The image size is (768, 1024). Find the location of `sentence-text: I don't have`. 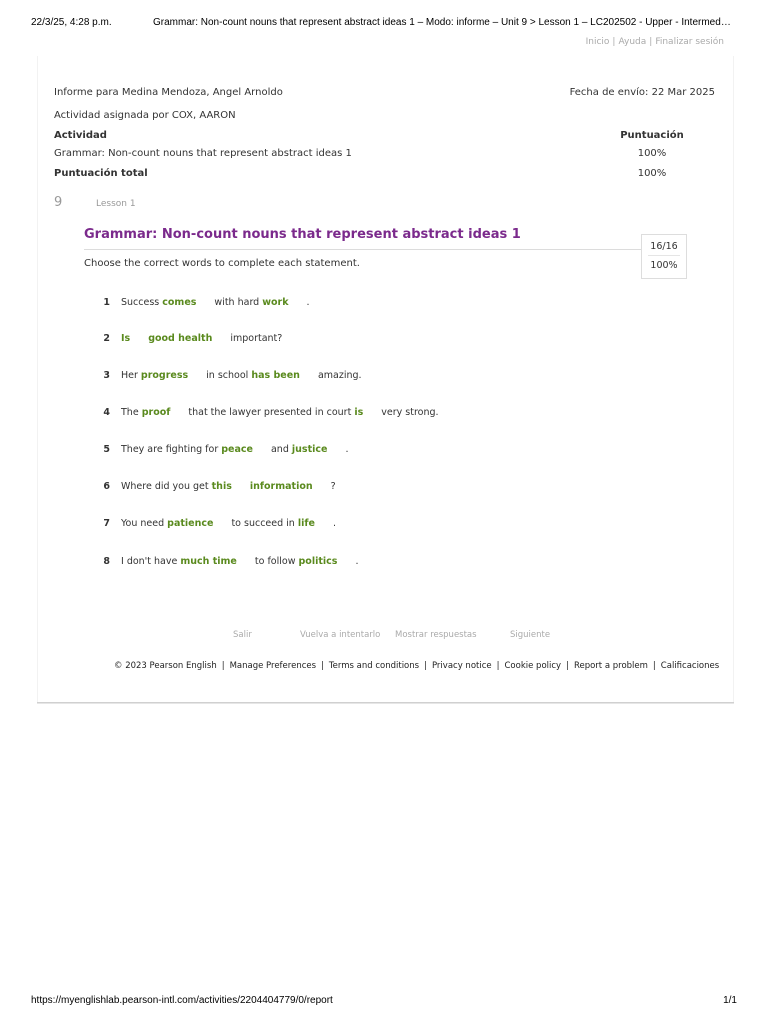

sentence-text: I don't have is located at coordinates (151, 561).